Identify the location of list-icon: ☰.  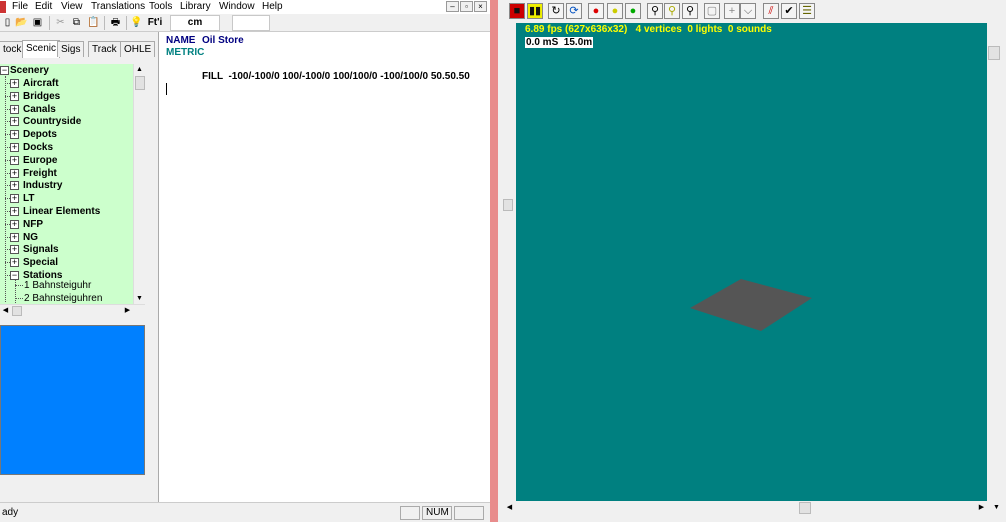
(807, 11).